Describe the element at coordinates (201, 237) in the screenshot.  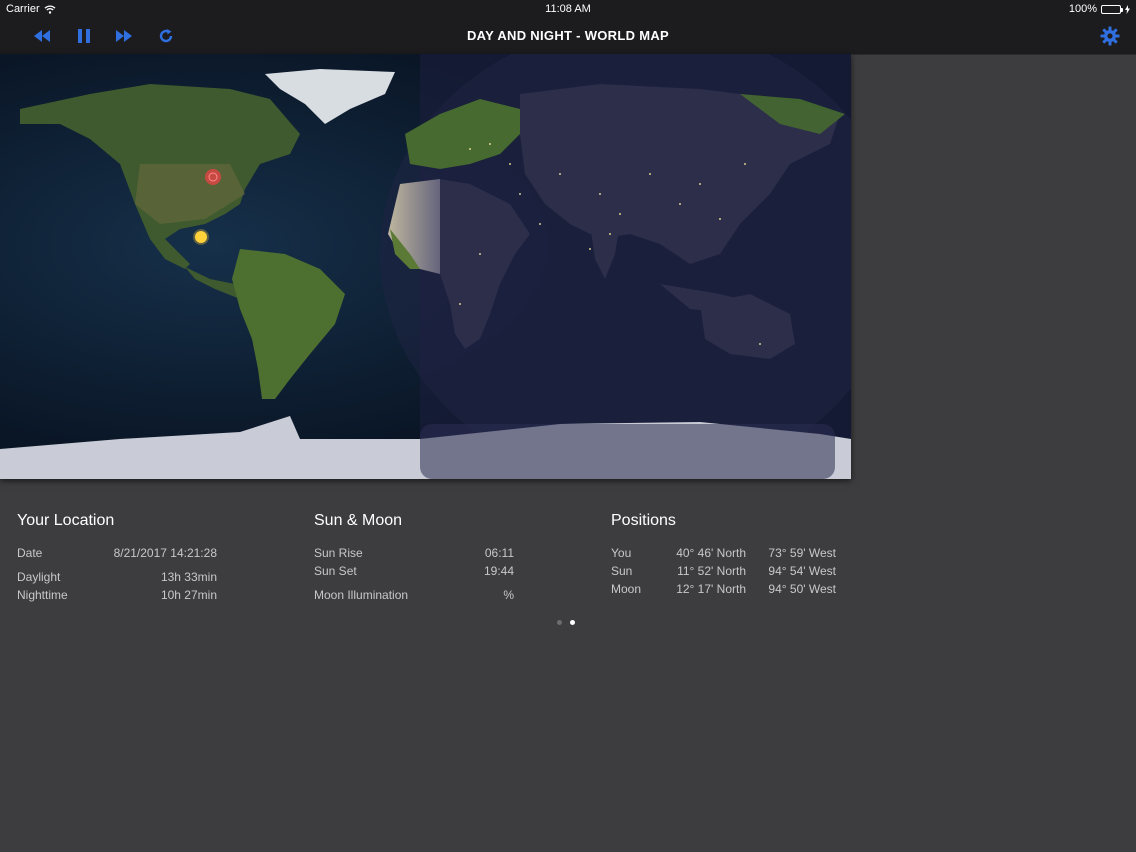
I see `sun-icon` at that location.